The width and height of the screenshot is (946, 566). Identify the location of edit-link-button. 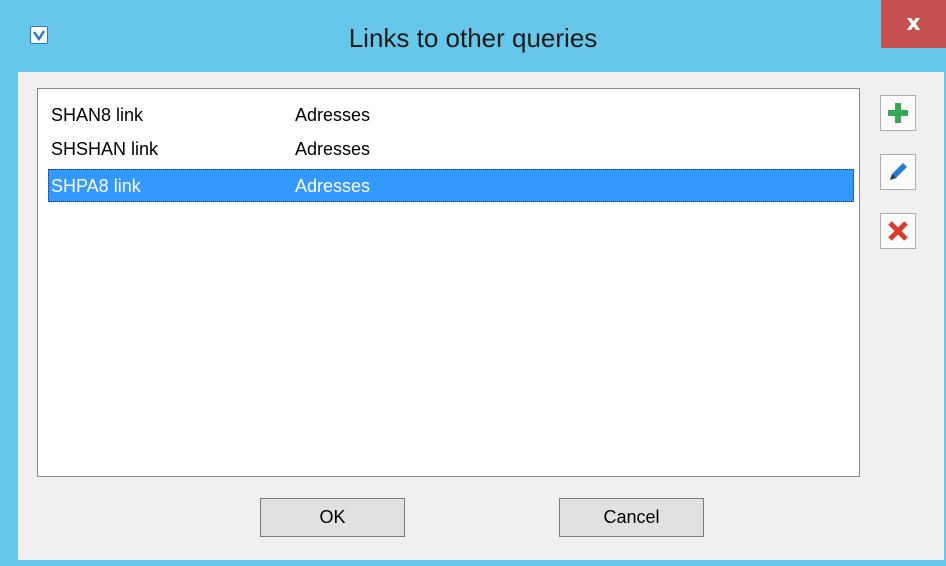
(898, 172).